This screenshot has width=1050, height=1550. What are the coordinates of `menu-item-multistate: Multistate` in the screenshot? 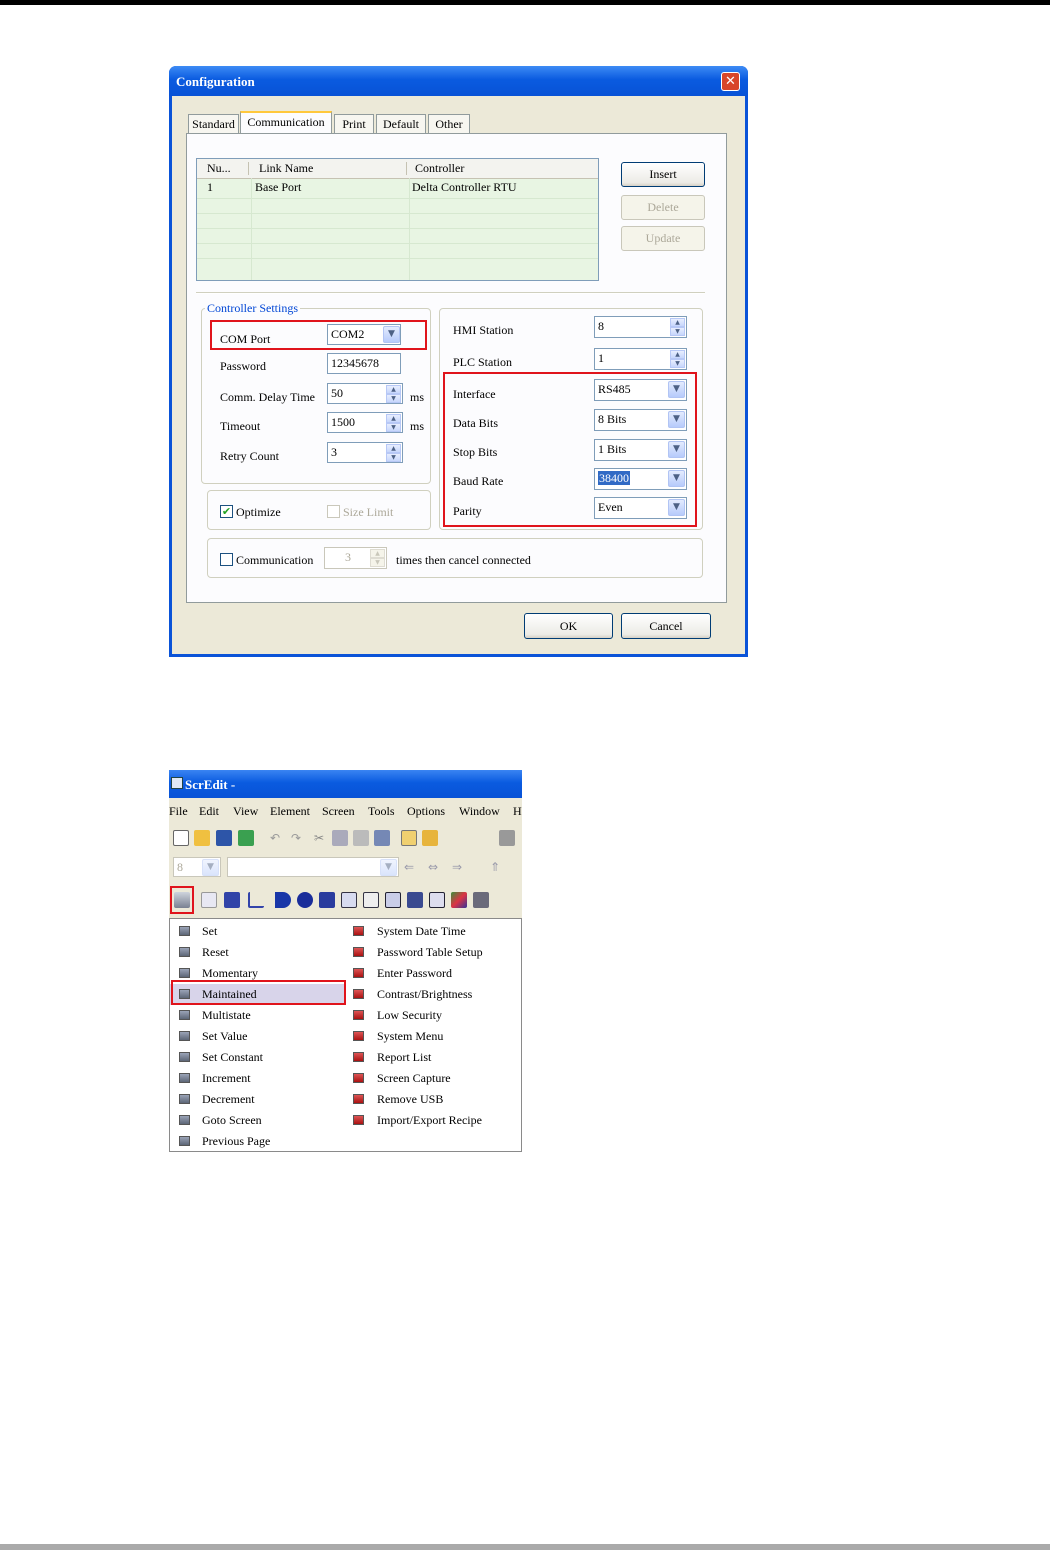 It's located at (258, 1015).